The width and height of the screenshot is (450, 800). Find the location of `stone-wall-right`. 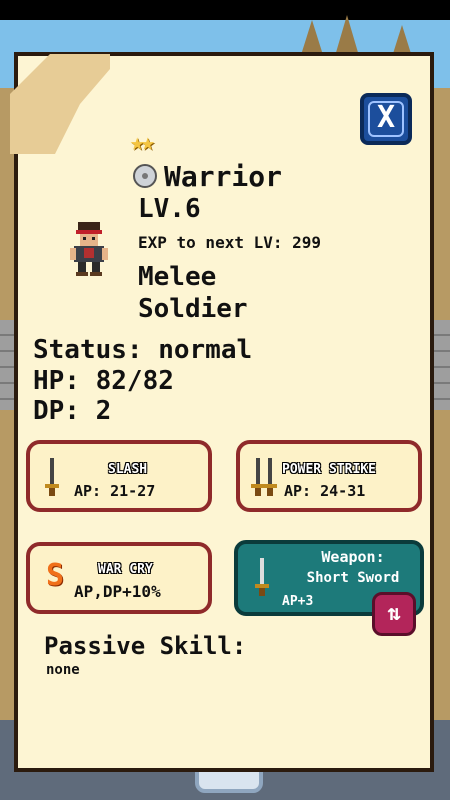

stone-wall-right is located at coordinates (441, 365).